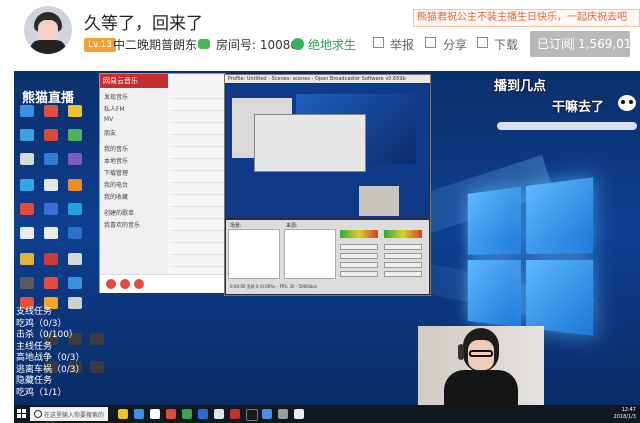 The image size is (640, 423). Describe the element at coordinates (455, 44) in the screenshot. I see `share-button: 分享` at that location.